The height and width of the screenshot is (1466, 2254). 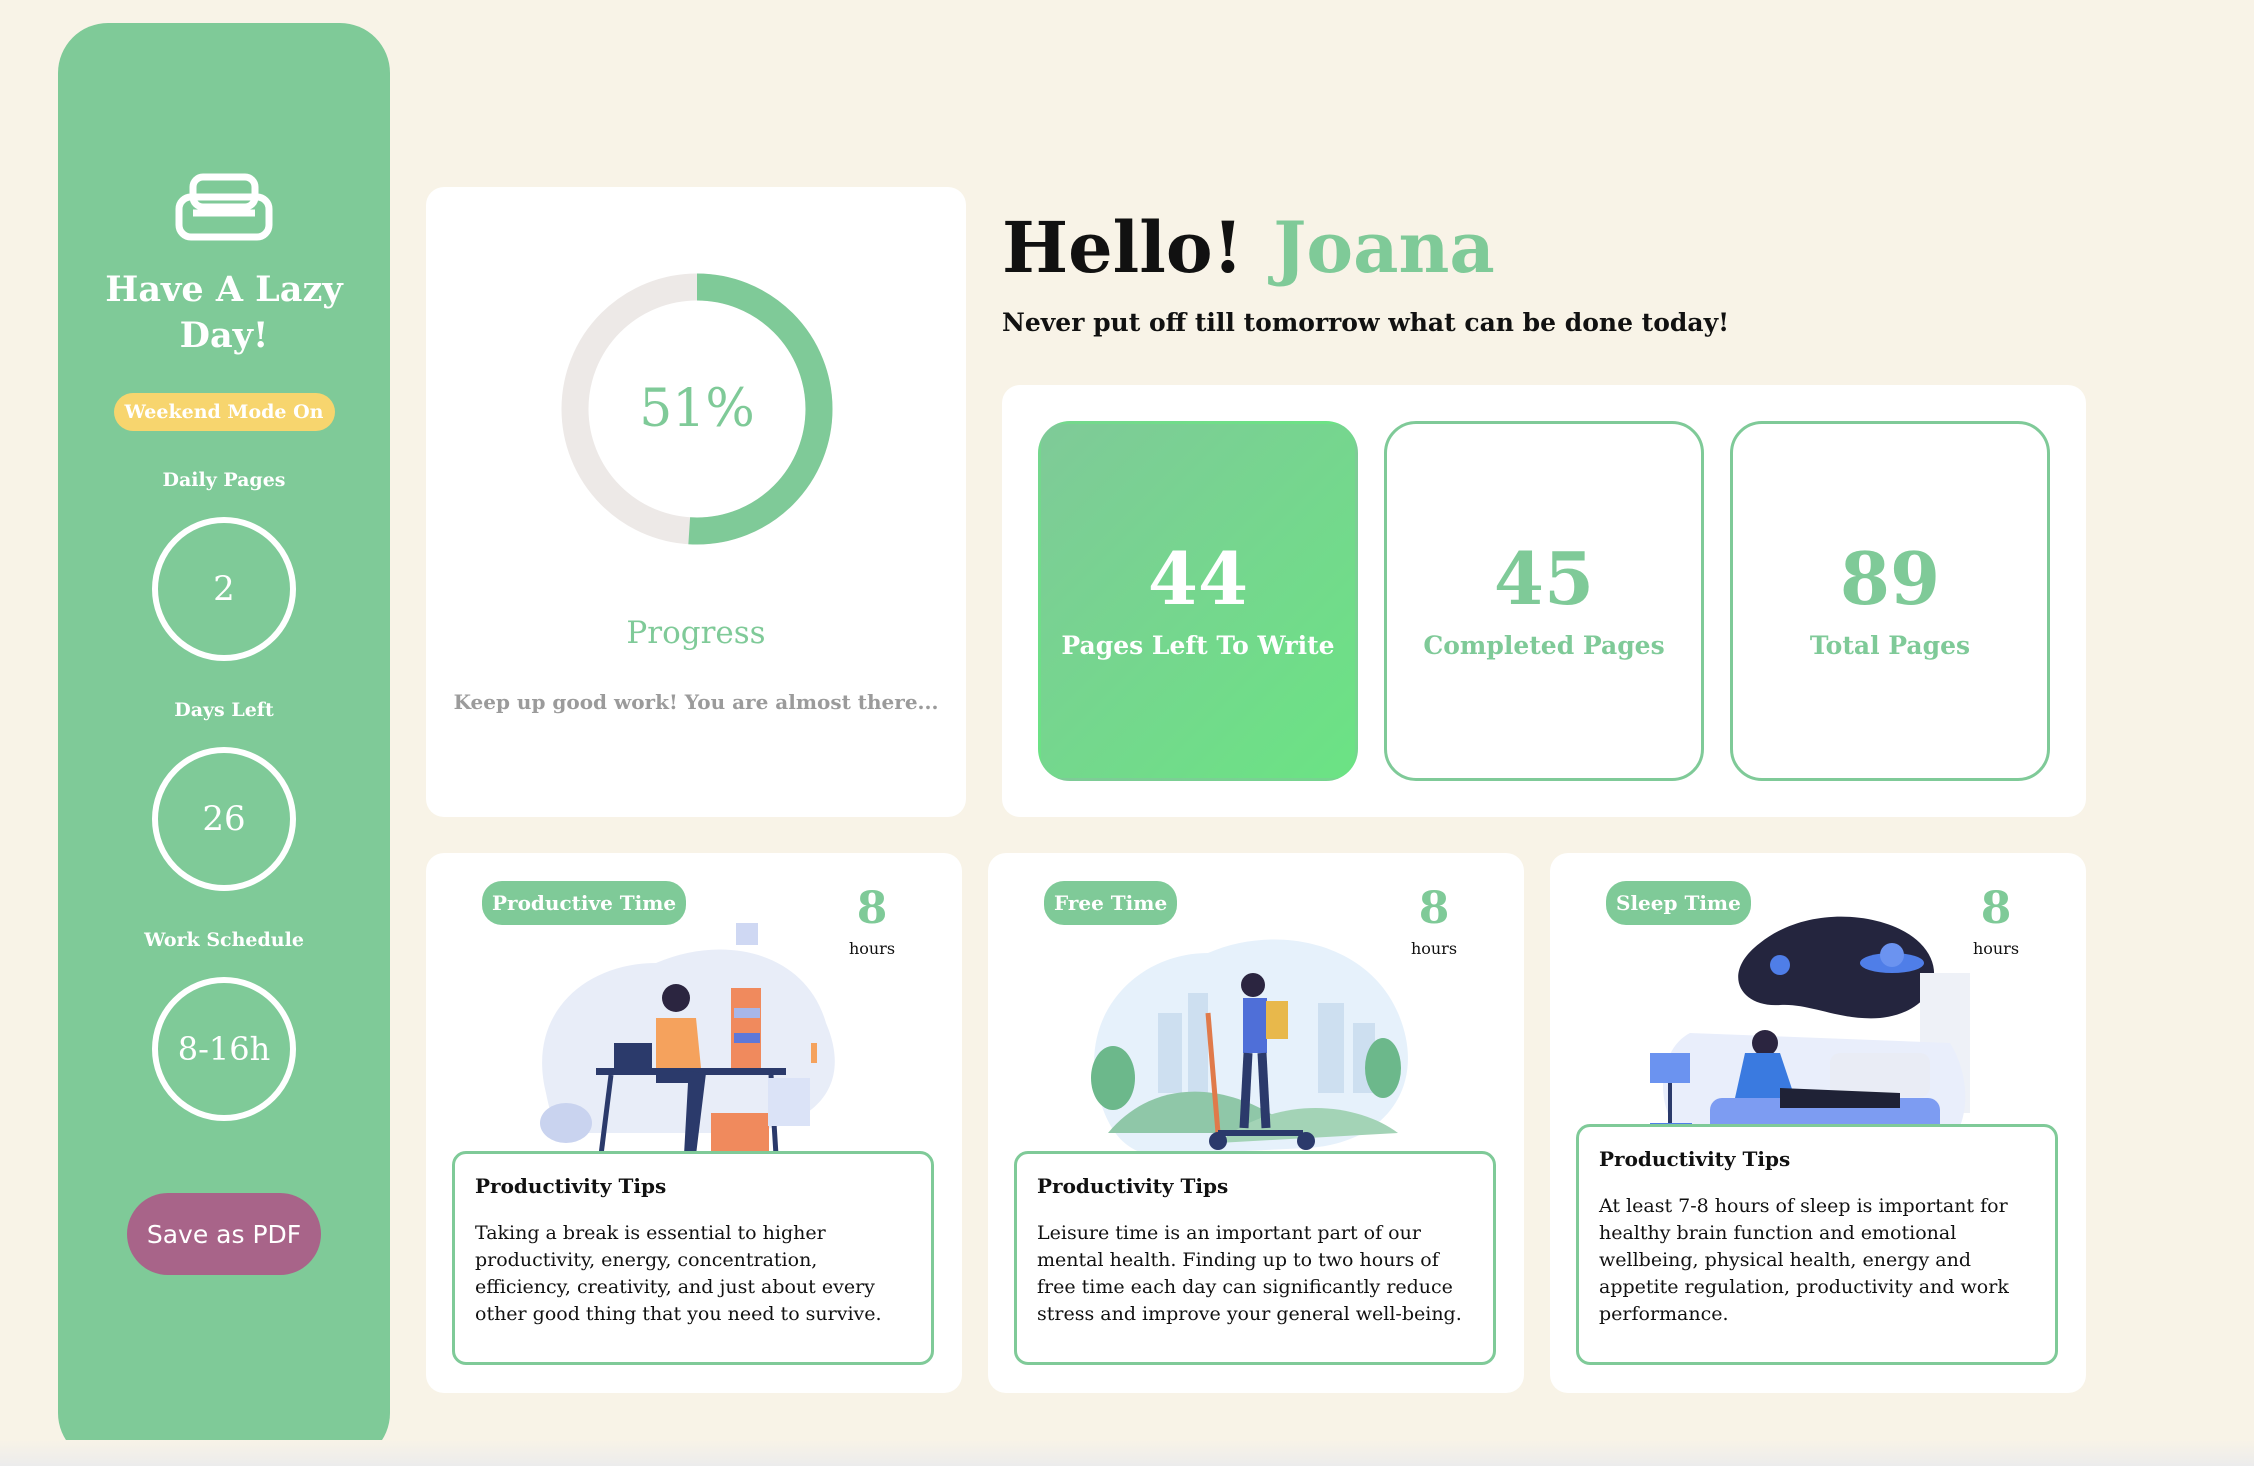 What do you see at coordinates (224, 207) in the screenshot?
I see `sofa-icon` at bounding box center [224, 207].